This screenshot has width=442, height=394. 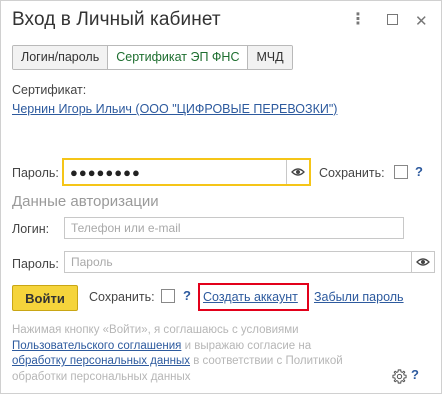 I want to click on tab-fns-certificate: Сертификат ЭП ФНС, so click(x=178, y=57).